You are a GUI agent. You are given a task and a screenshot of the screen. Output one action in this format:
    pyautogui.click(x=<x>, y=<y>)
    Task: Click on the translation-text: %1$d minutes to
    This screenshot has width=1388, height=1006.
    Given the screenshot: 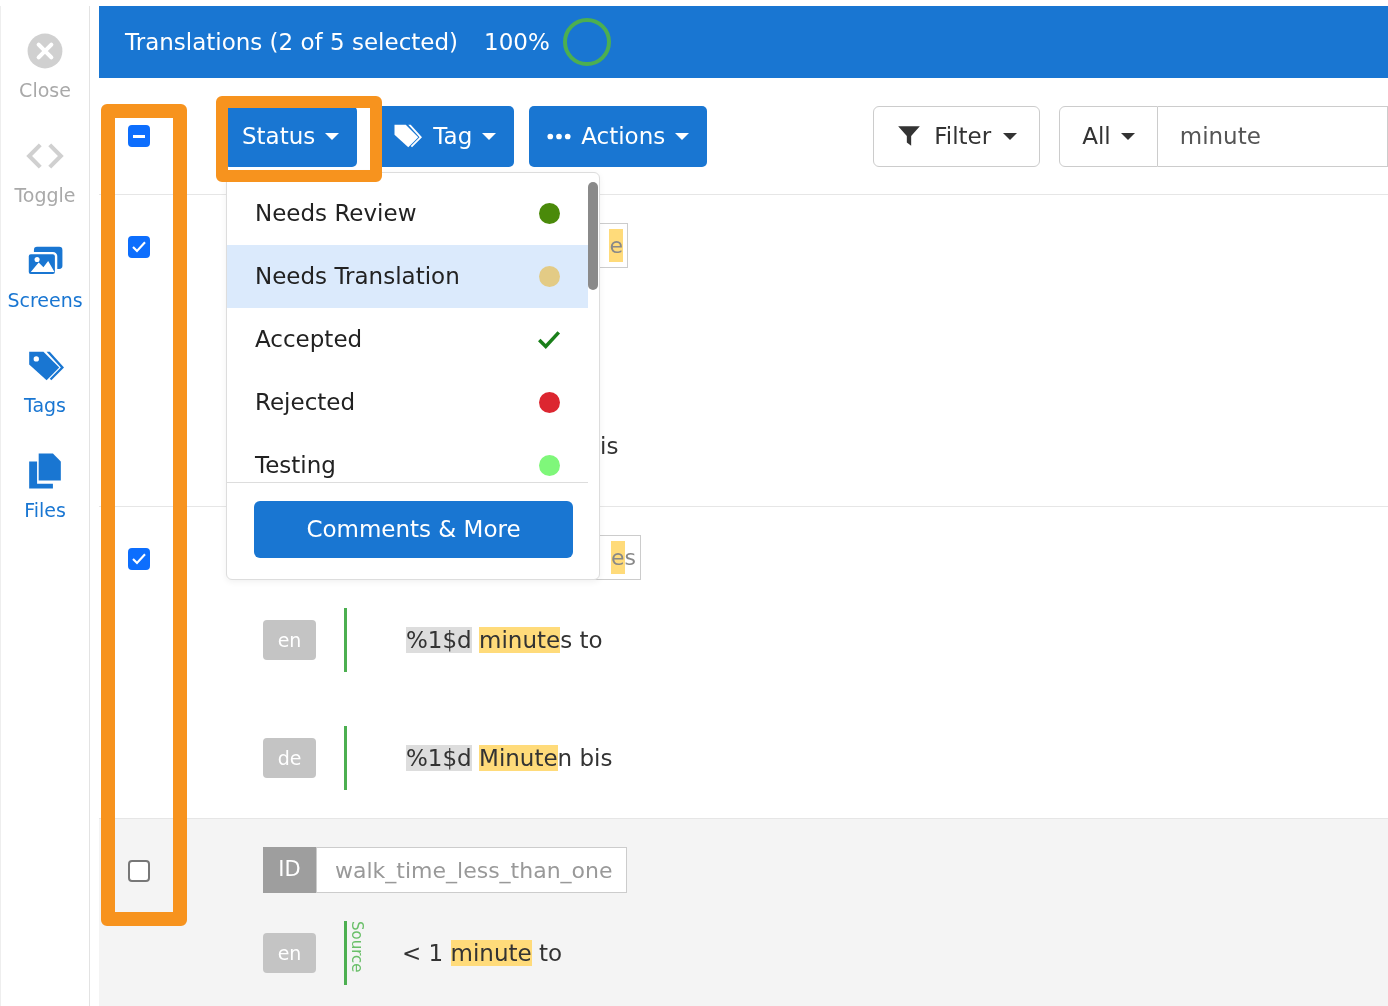 What is the action you would take?
    pyautogui.click(x=504, y=640)
    